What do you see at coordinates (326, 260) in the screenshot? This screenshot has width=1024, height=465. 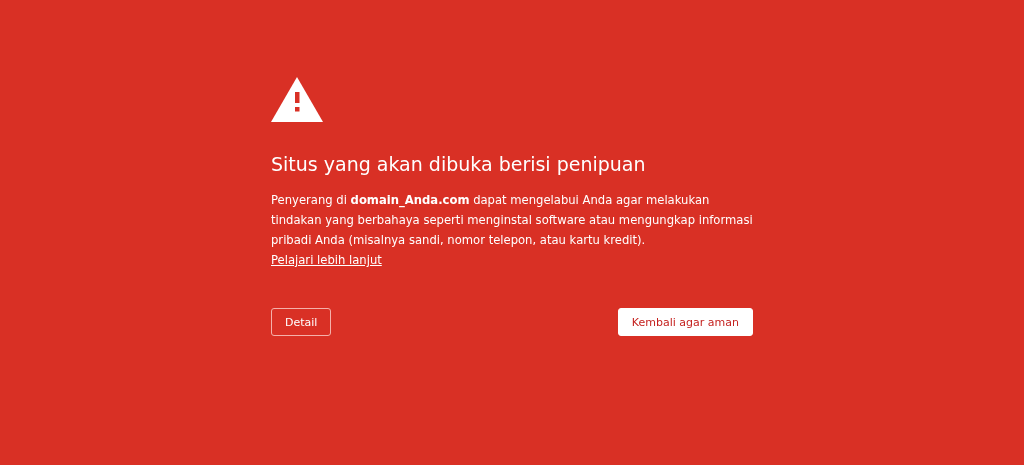 I see `learn-more-link: Pelajari lebih lanjut` at bounding box center [326, 260].